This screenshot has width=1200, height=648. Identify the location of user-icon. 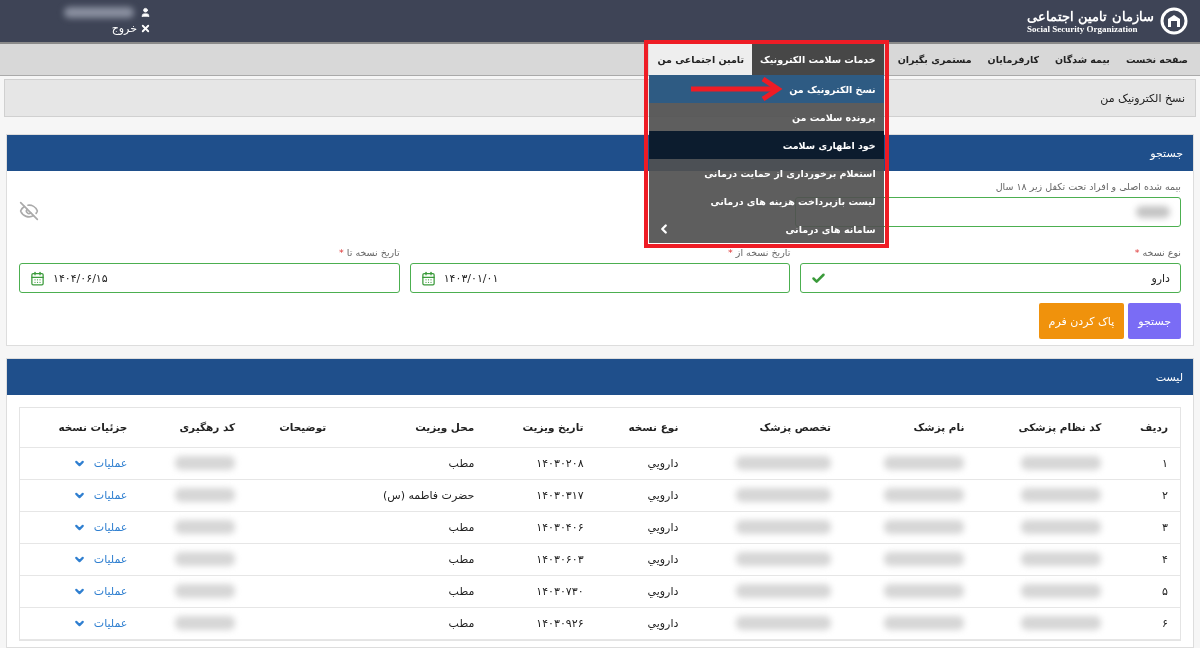
(145, 12).